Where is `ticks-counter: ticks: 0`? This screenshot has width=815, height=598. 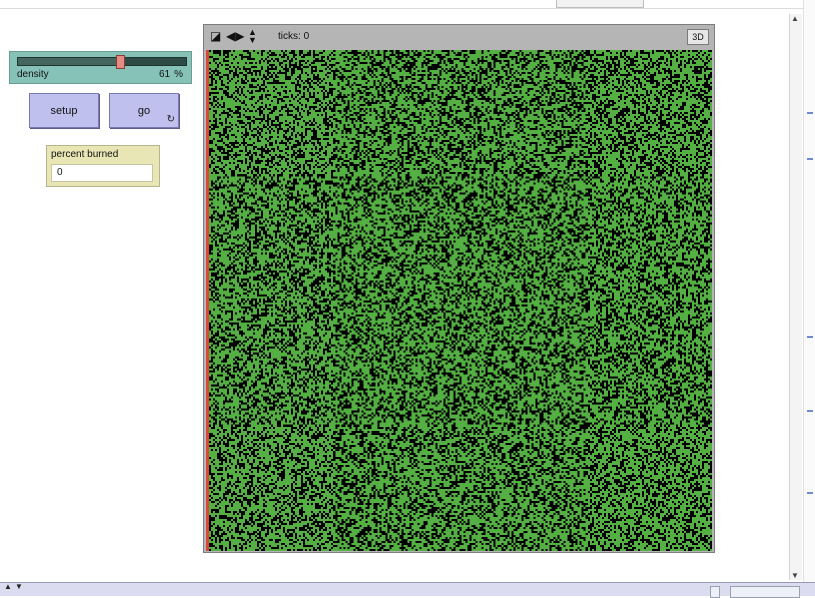
ticks-counter: ticks: 0 is located at coordinates (294, 36).